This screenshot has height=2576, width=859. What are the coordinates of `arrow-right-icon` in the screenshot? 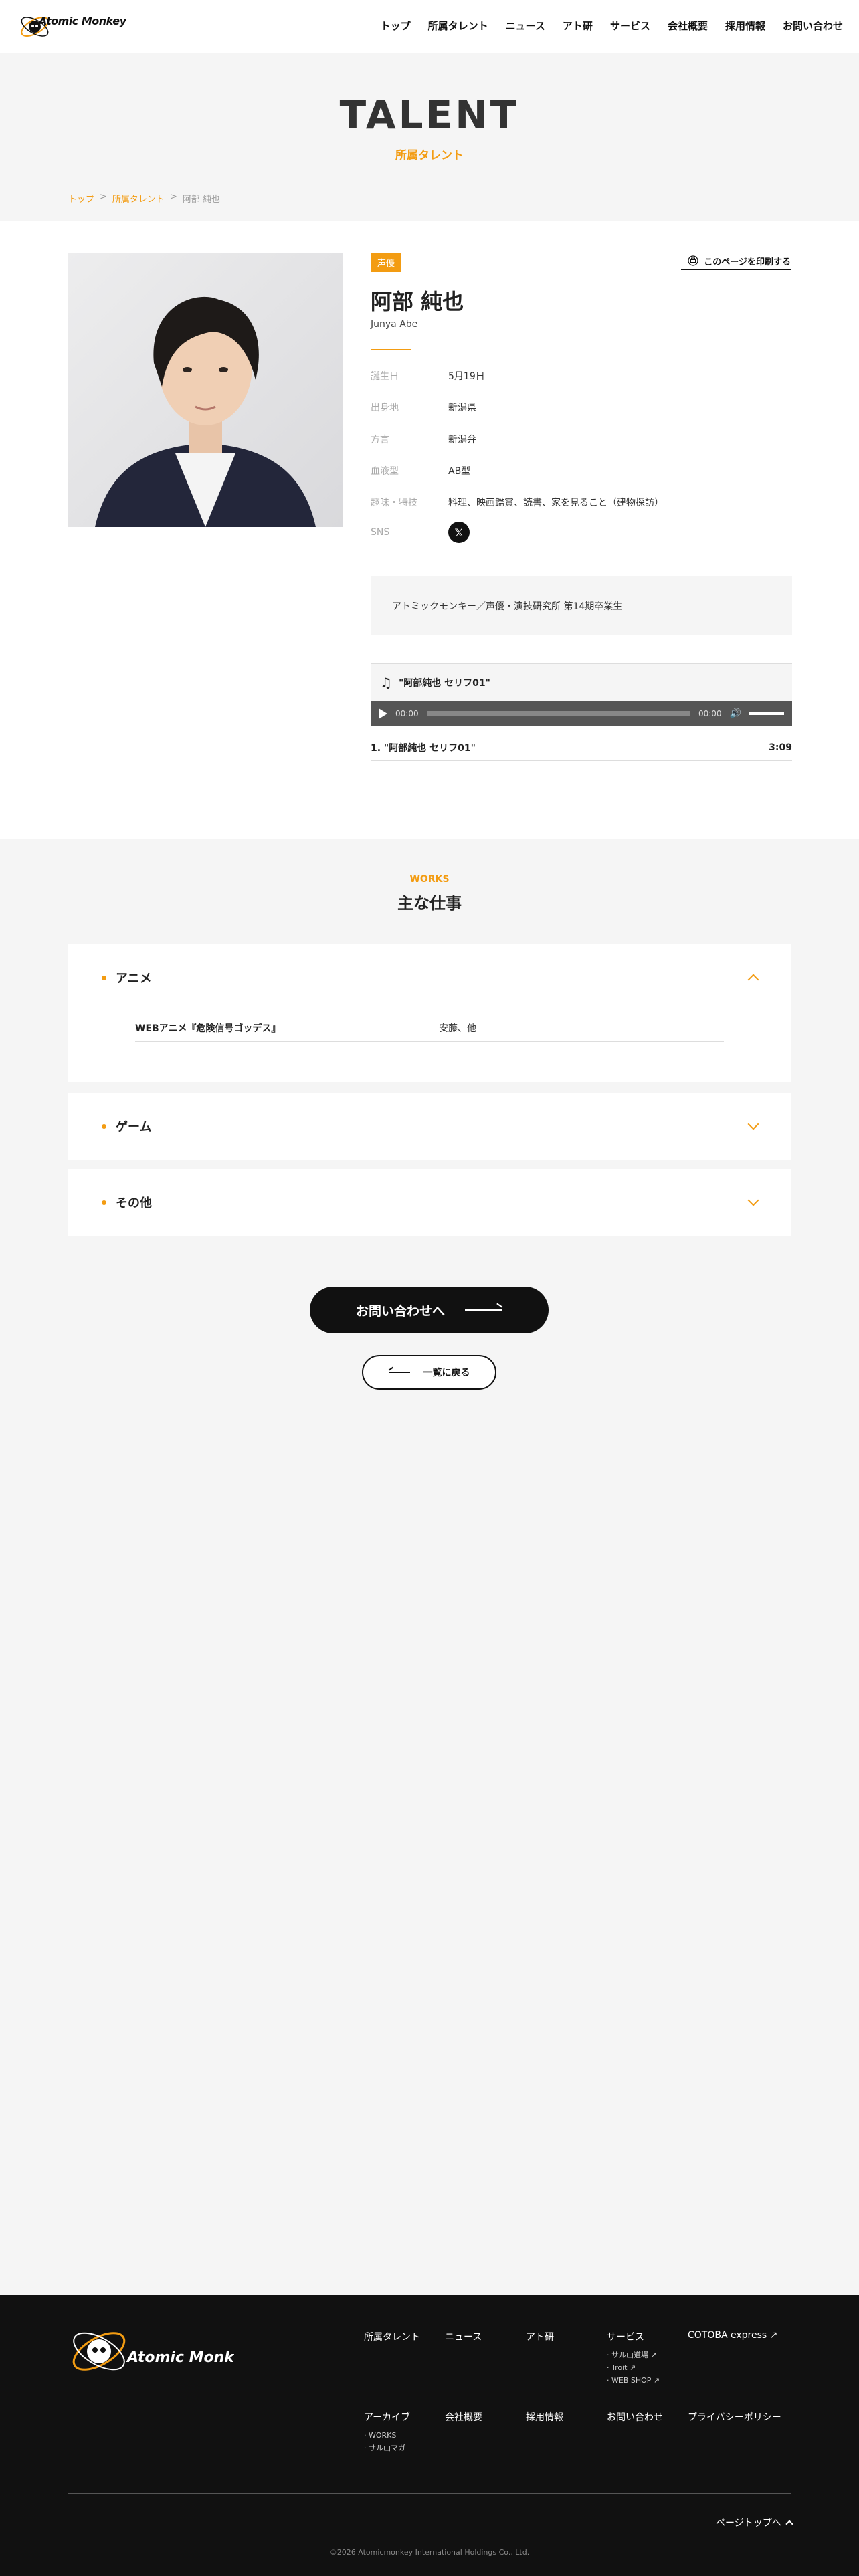 It's located at (483, 1310).